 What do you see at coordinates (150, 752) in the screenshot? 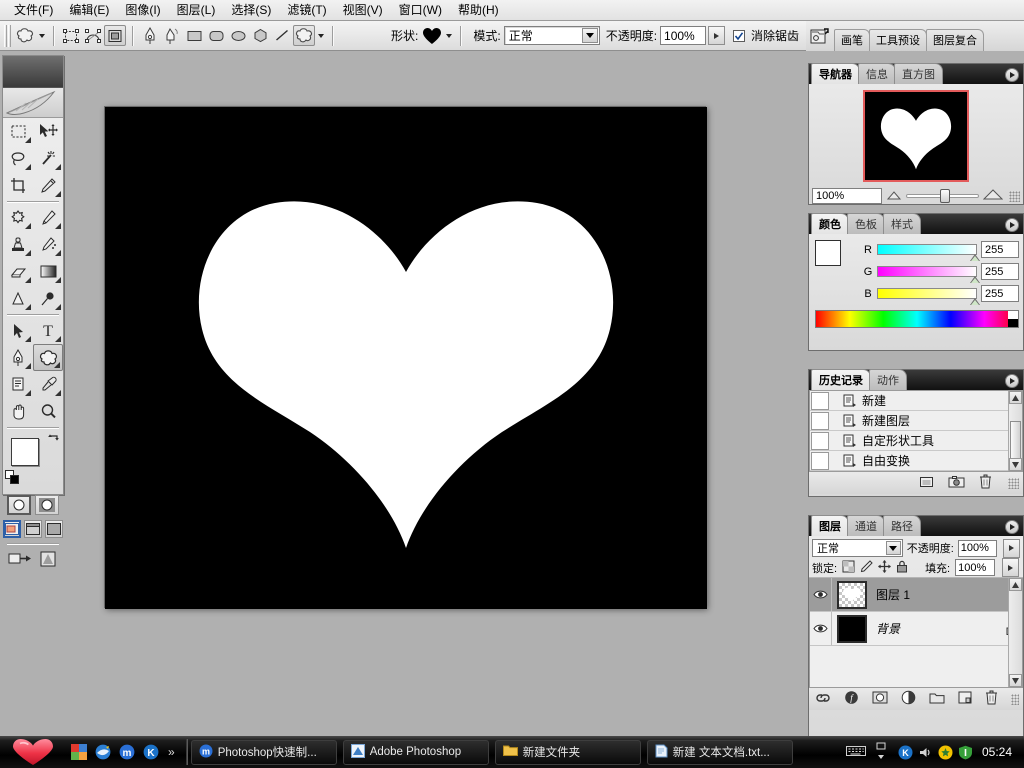
I see `kingsoft-icon: K` at bounding box center [150, 752].